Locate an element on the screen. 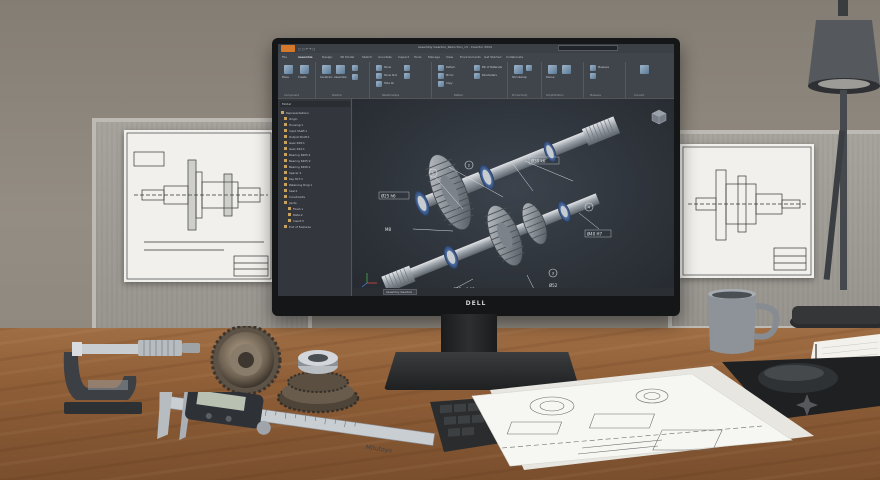 This screenshot has width=880, height=480. browser-tree-item: Origin is located at coordinates (290, 118).